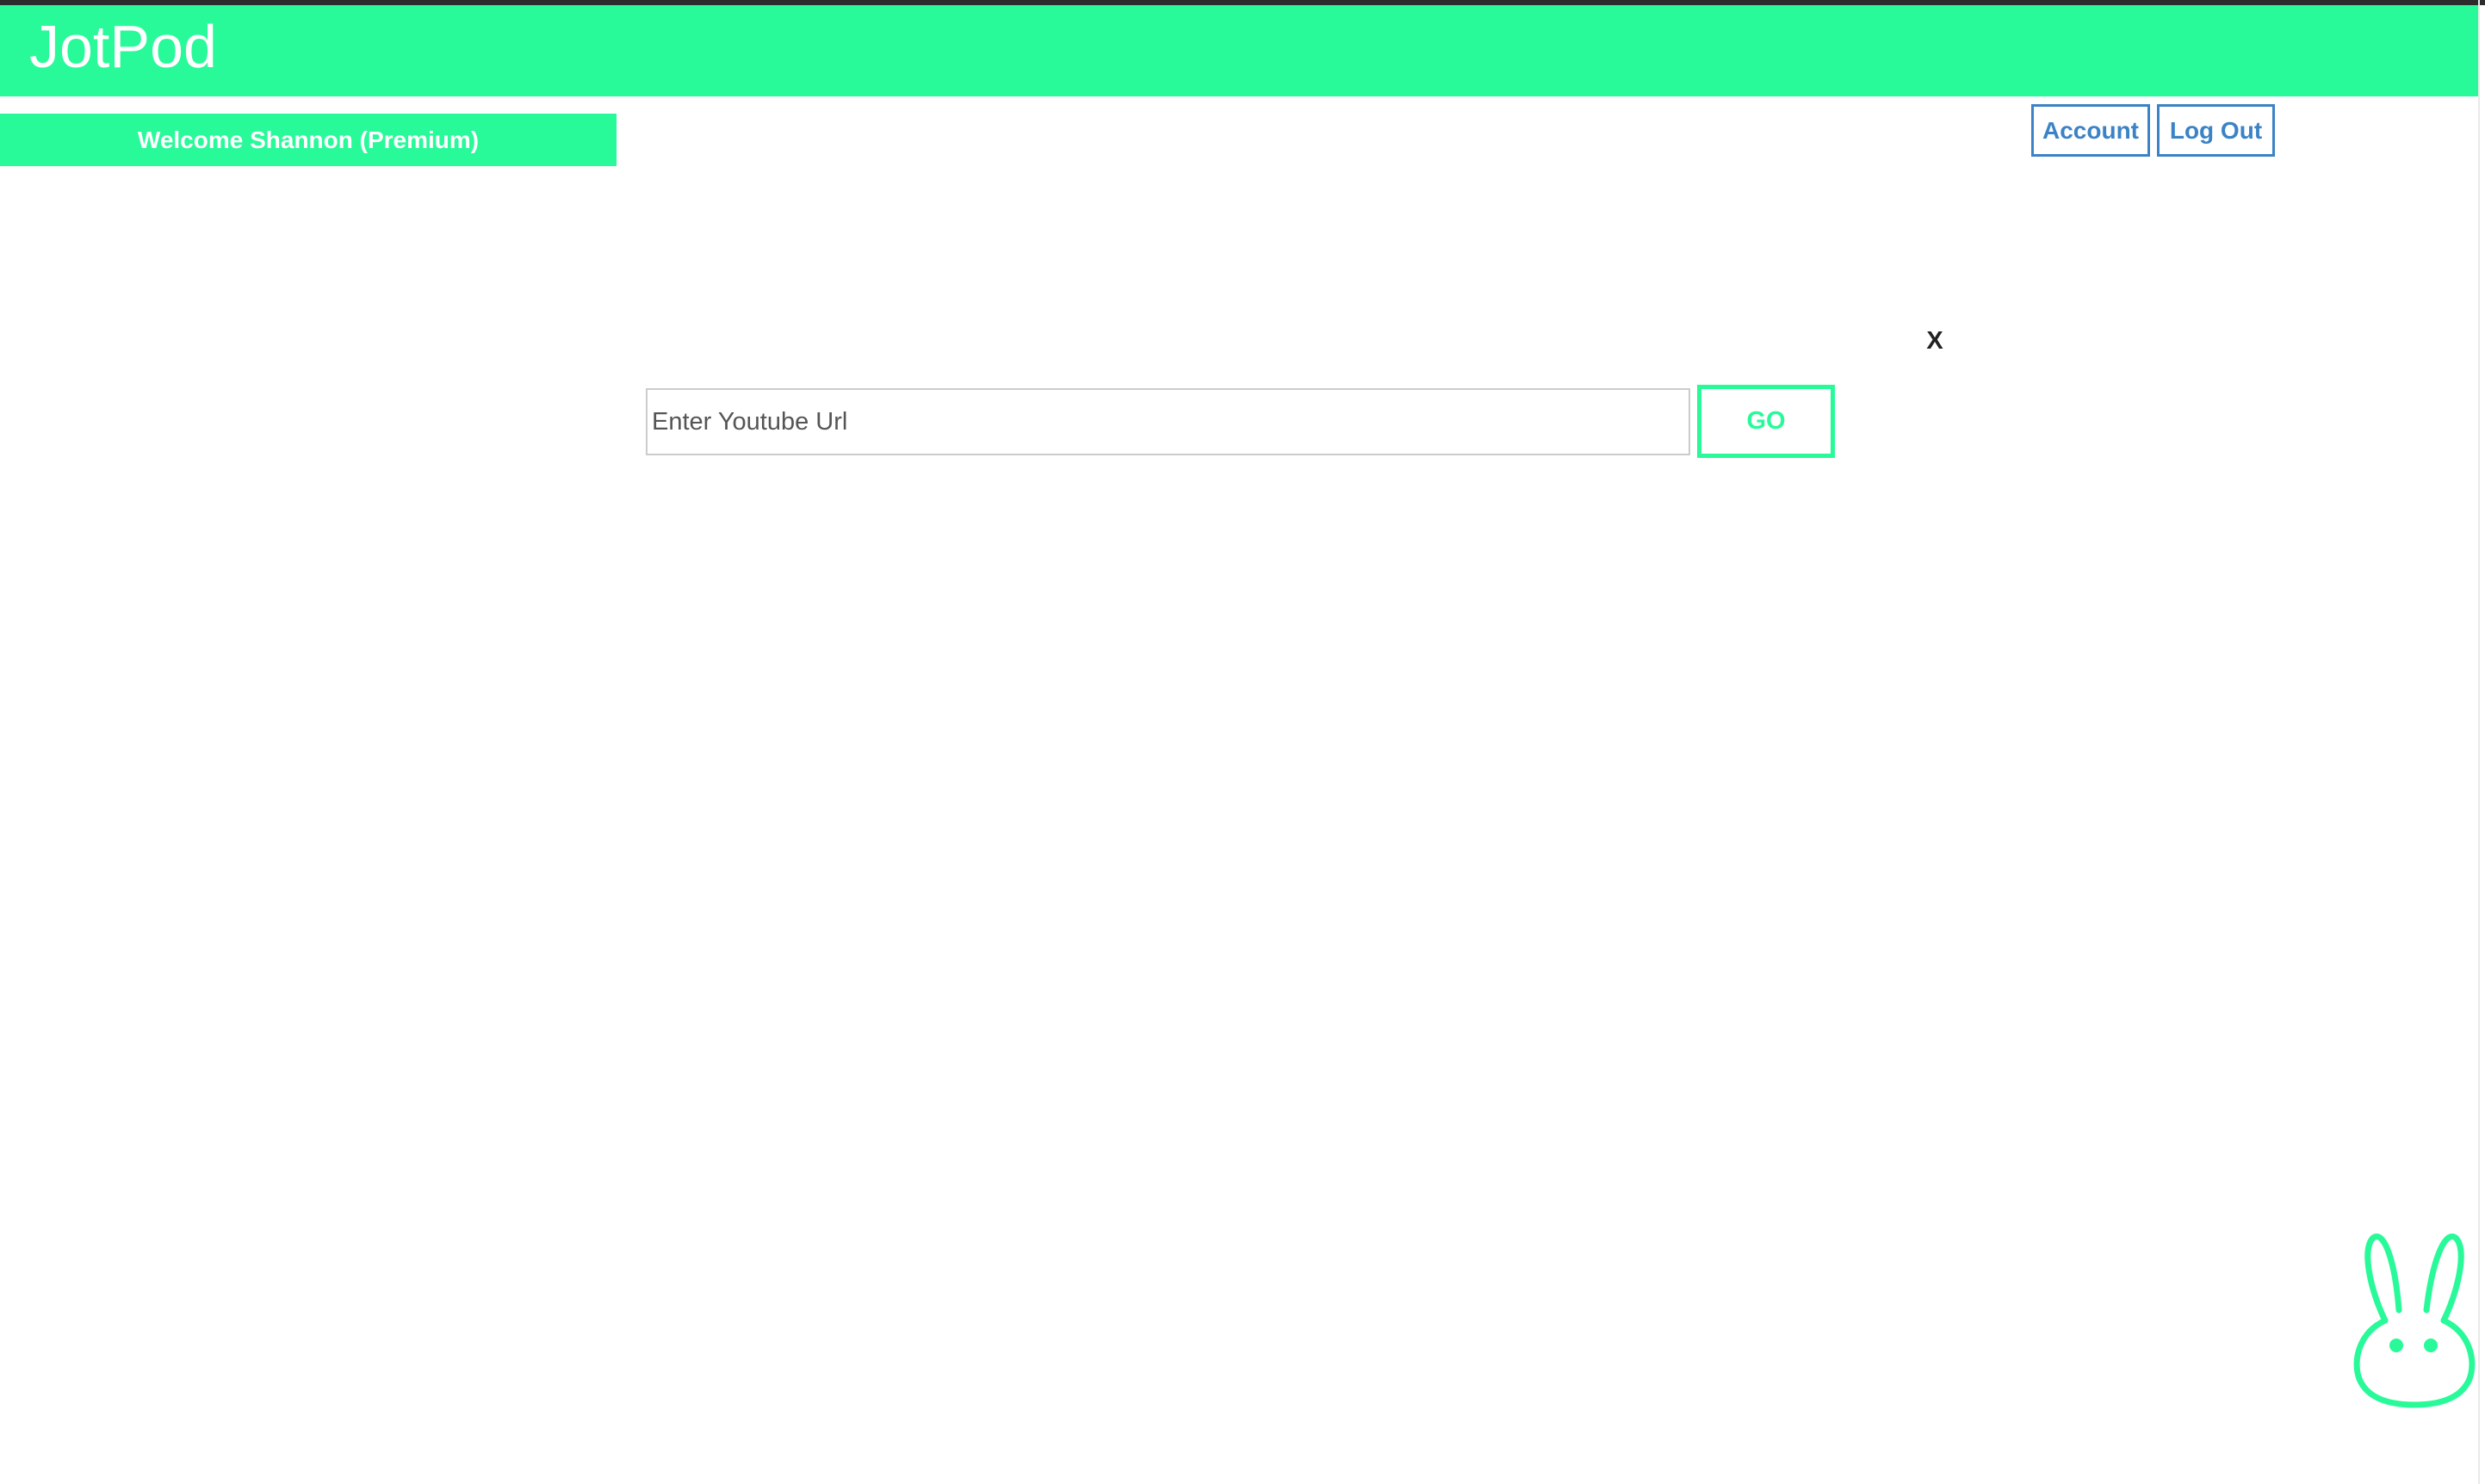 This screenshot has width=2485, height=1484. What do you see at coordinates (1168, 421) in the screenshot?
I see `youtube-url-input` at bounding box center [1168, 421].